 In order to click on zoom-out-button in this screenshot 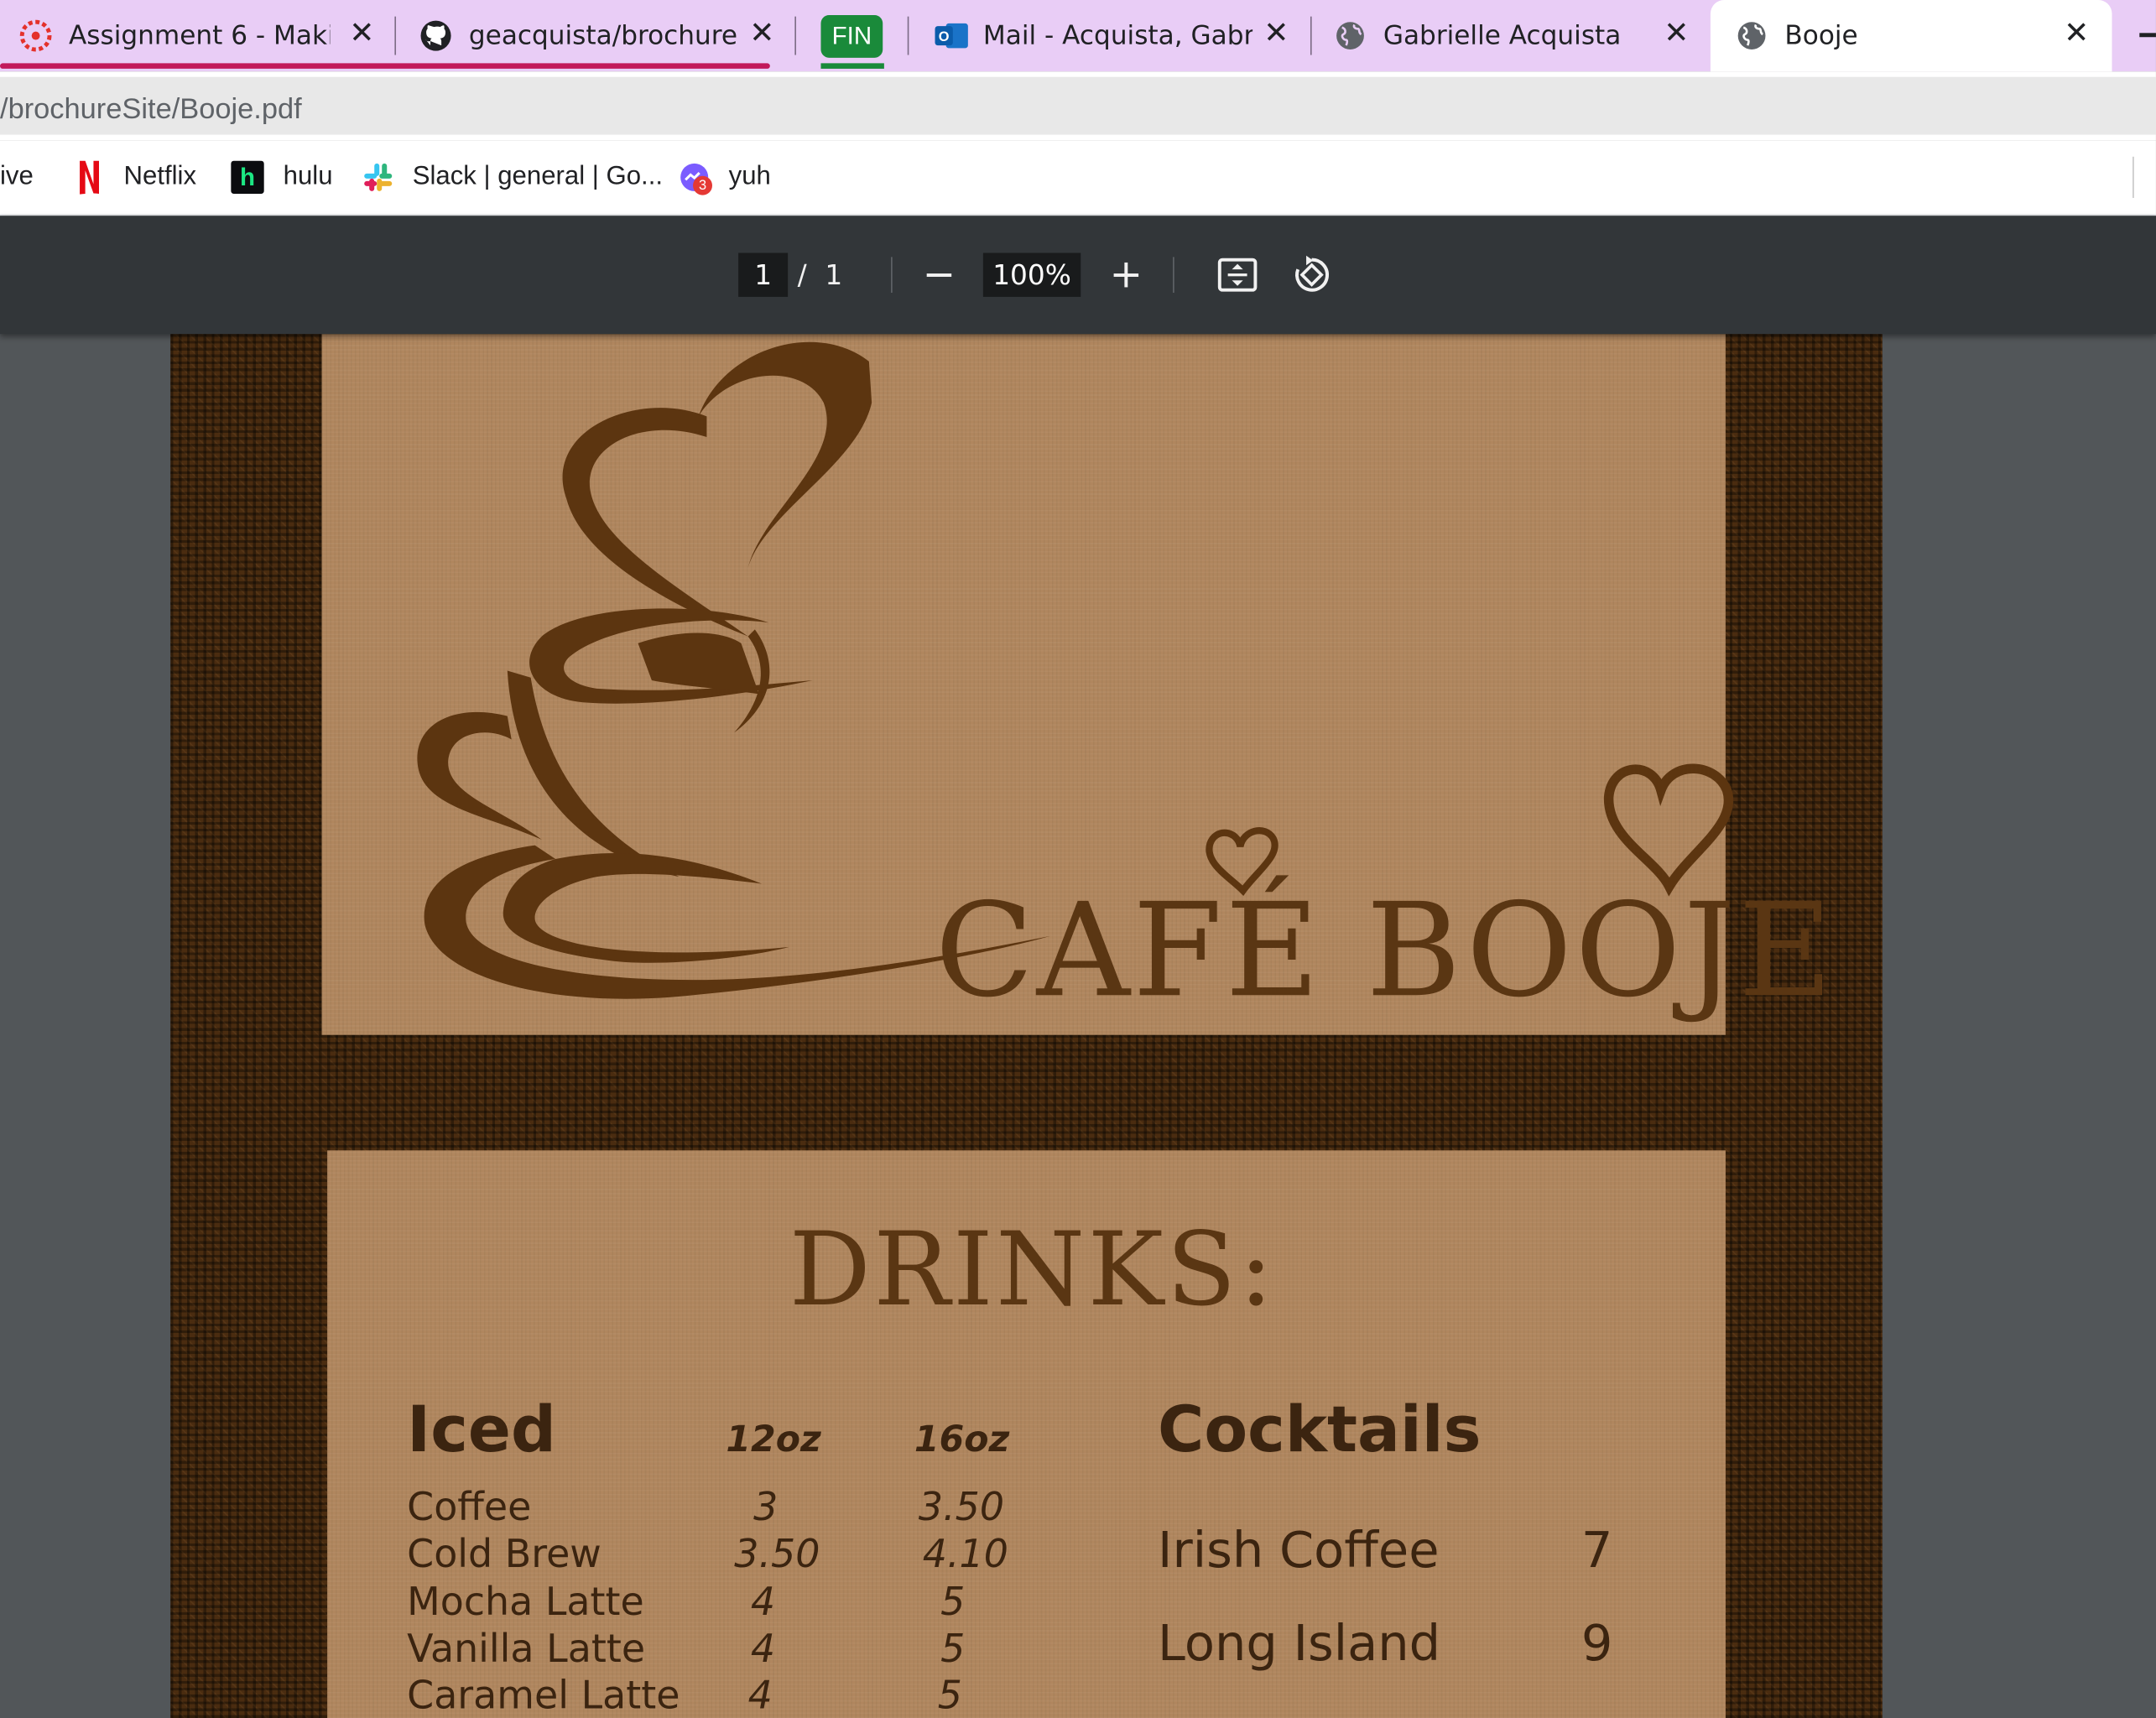, I will do `click(939, 274)`.